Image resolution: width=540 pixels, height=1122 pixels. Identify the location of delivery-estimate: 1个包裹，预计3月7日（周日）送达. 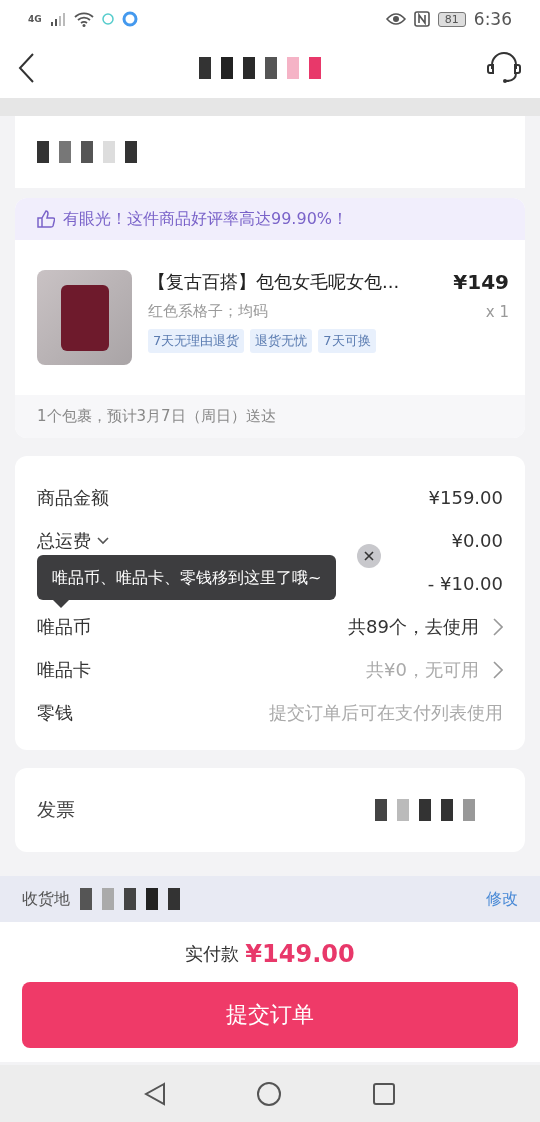
(270, 416).